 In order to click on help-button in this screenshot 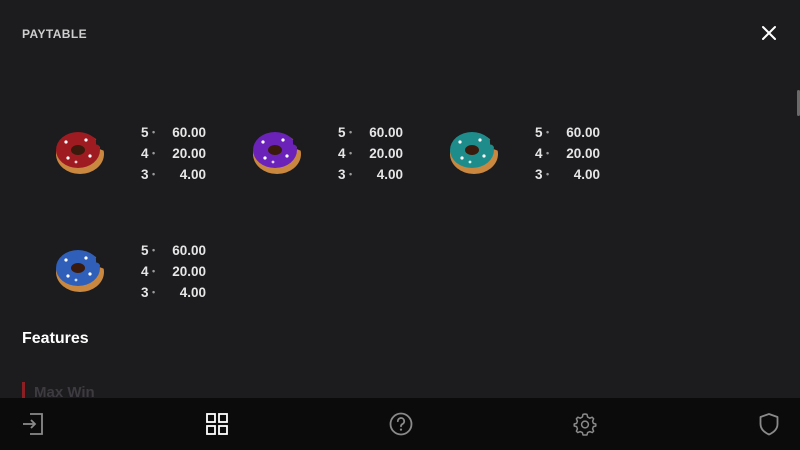, I will do `click(401, 424)`.